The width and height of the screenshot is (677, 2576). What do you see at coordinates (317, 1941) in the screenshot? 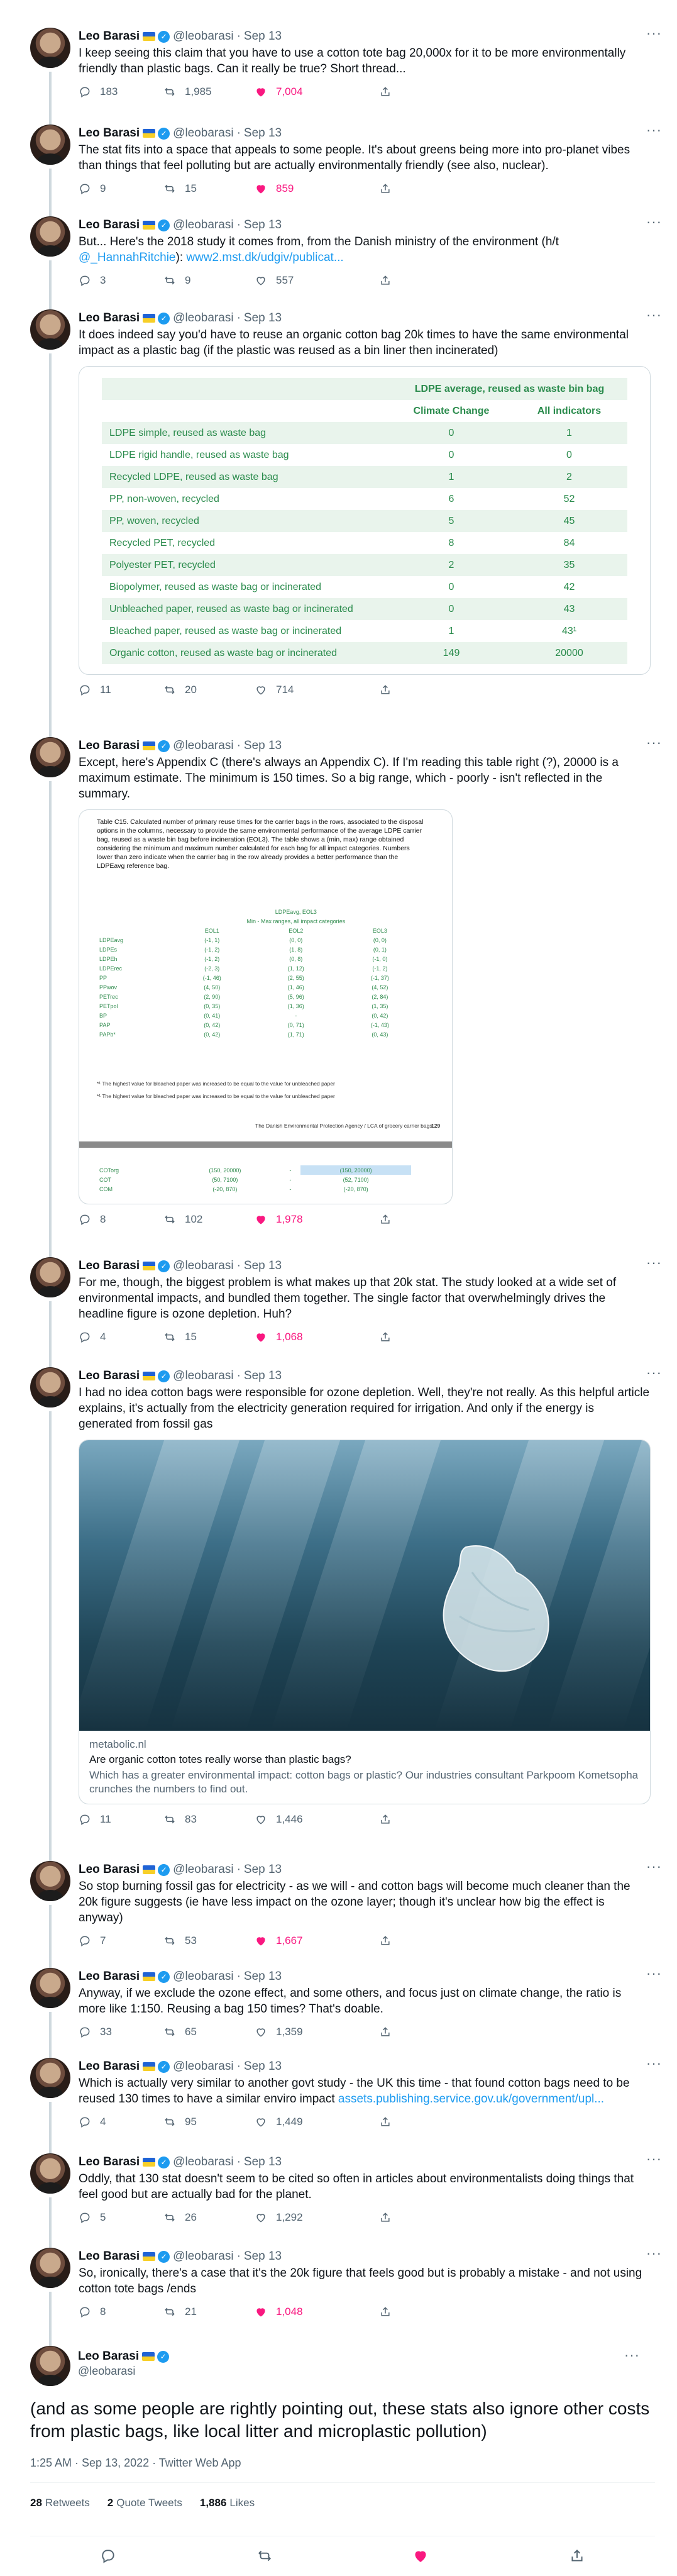
I see `like-button: 1,667` at bounding box center [317, 1941].